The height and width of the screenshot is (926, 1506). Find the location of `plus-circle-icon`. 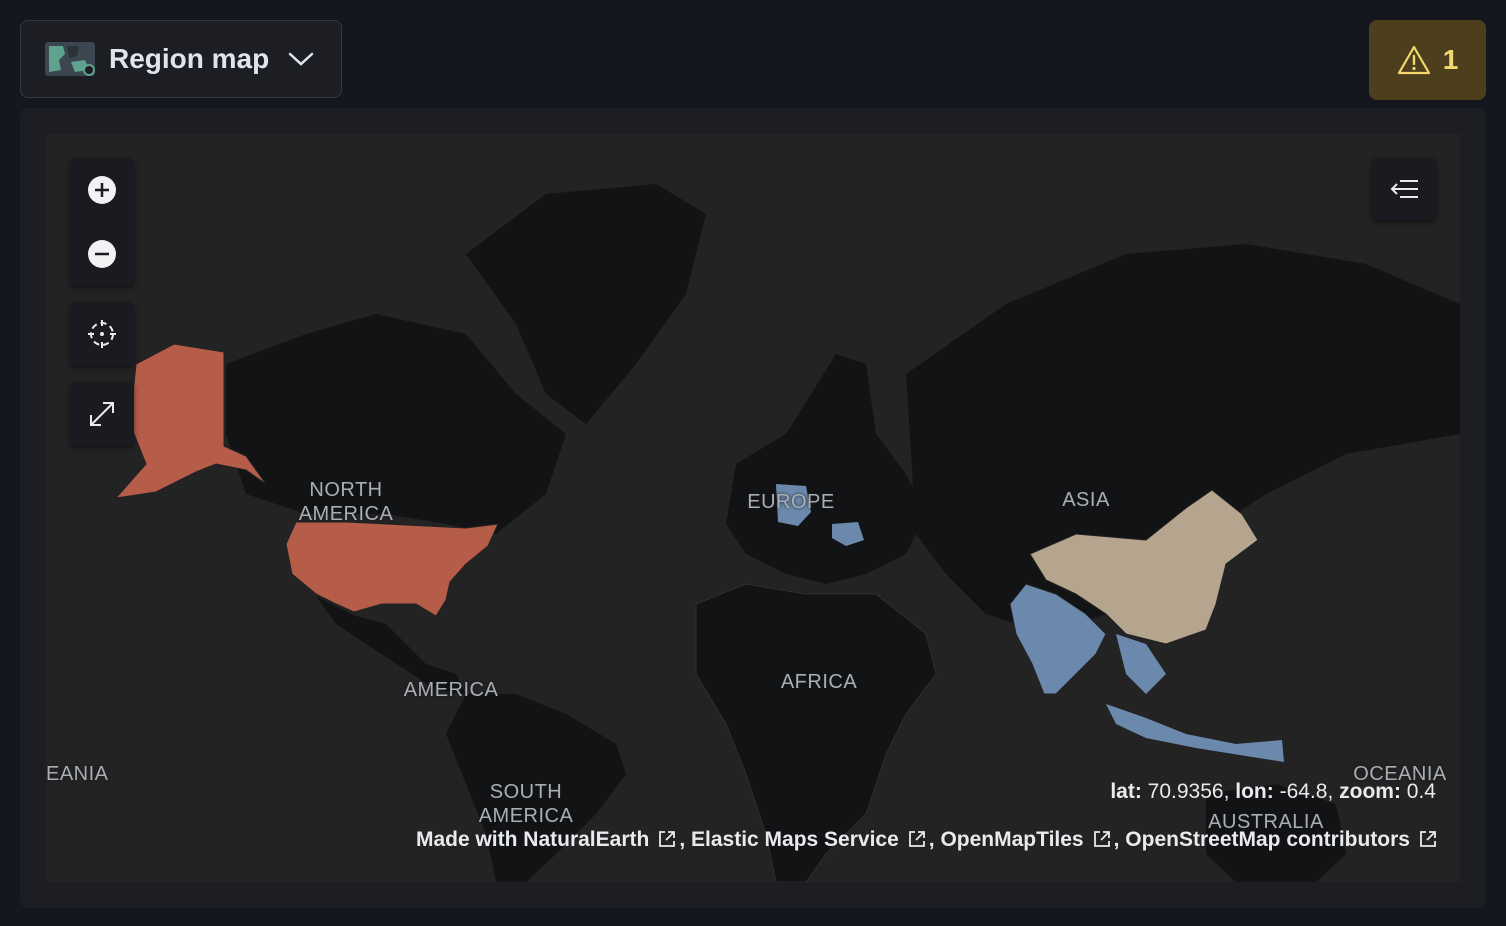

plus-circle-icon is located at coordinates (102, 190).